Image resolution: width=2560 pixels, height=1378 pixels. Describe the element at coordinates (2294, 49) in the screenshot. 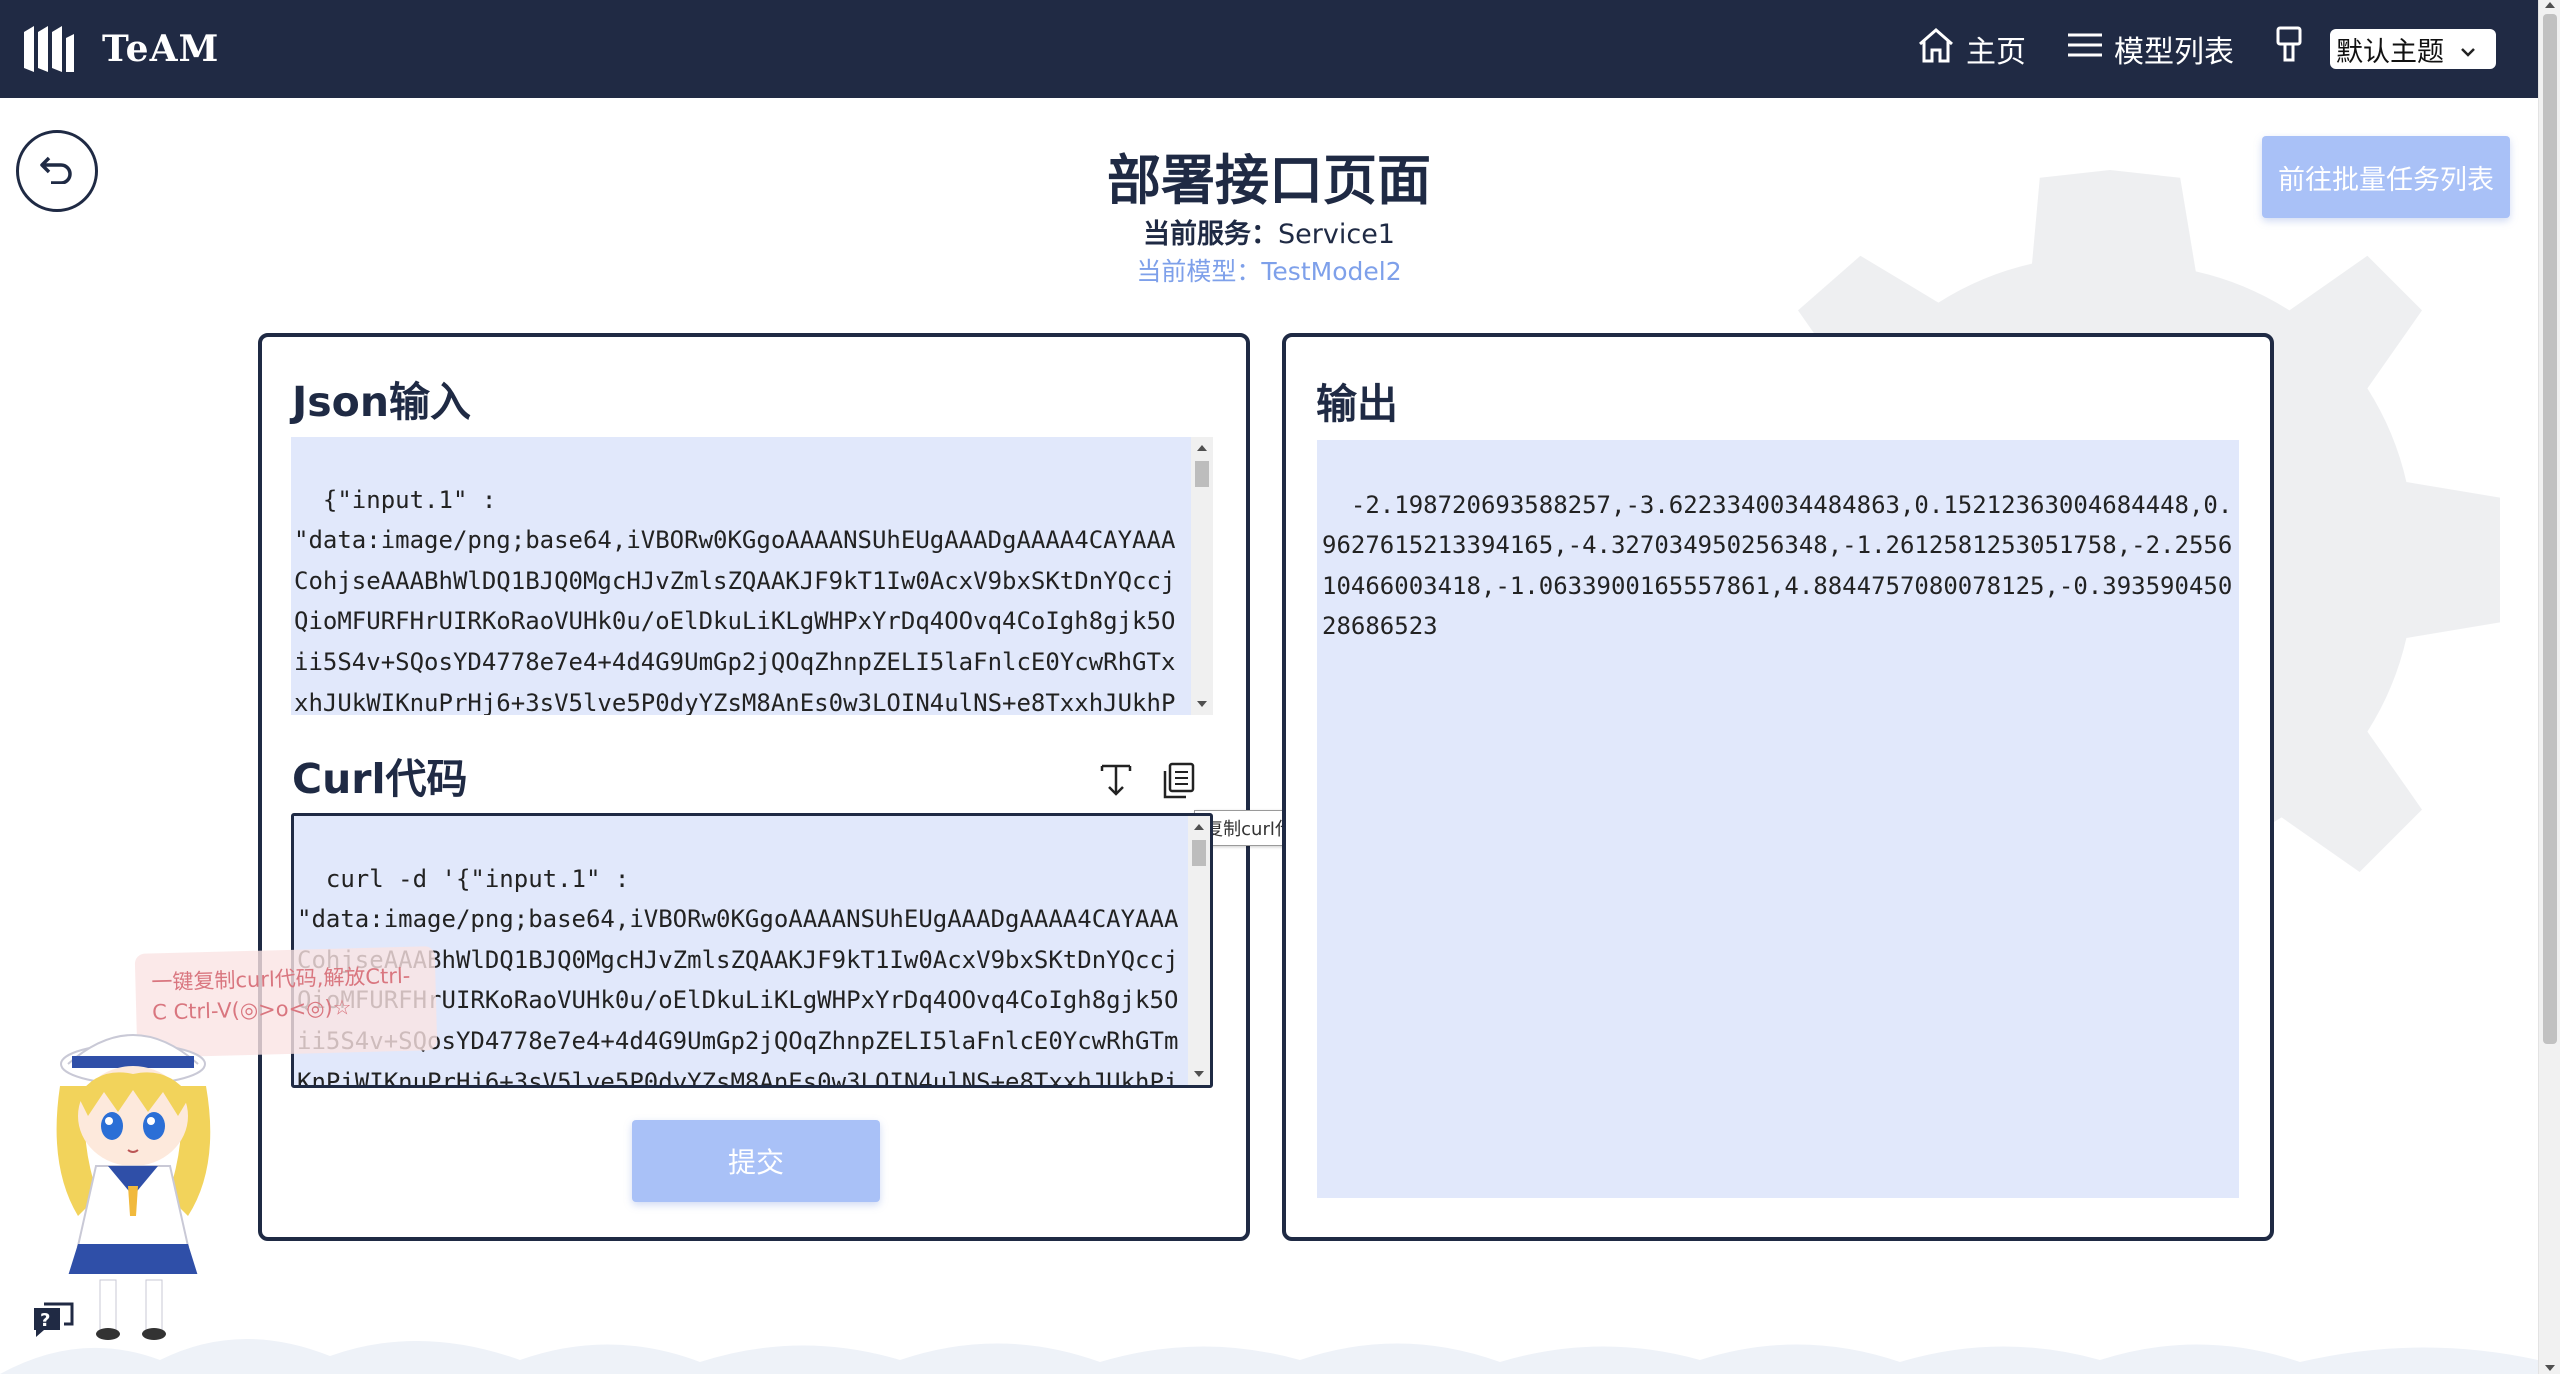

I see `paint-brush-icon` at that location.